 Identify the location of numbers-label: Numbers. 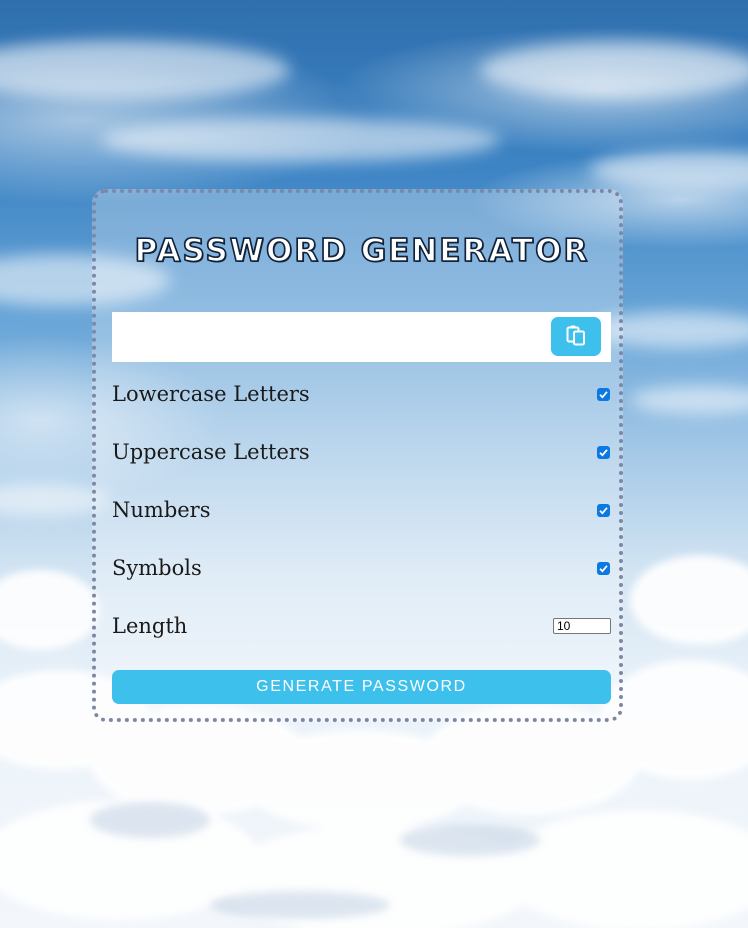
(161, 510).